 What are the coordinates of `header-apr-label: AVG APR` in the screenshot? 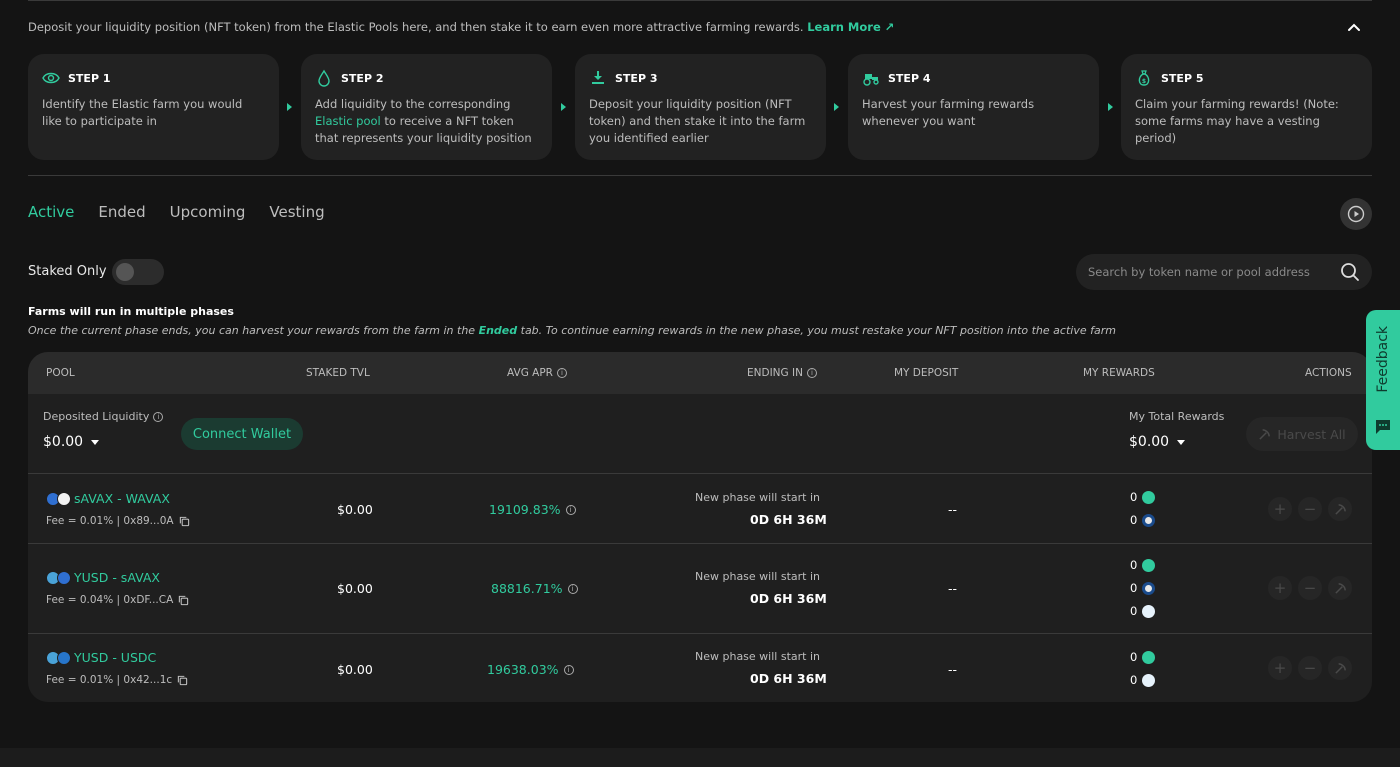 It's located at (530, 373).